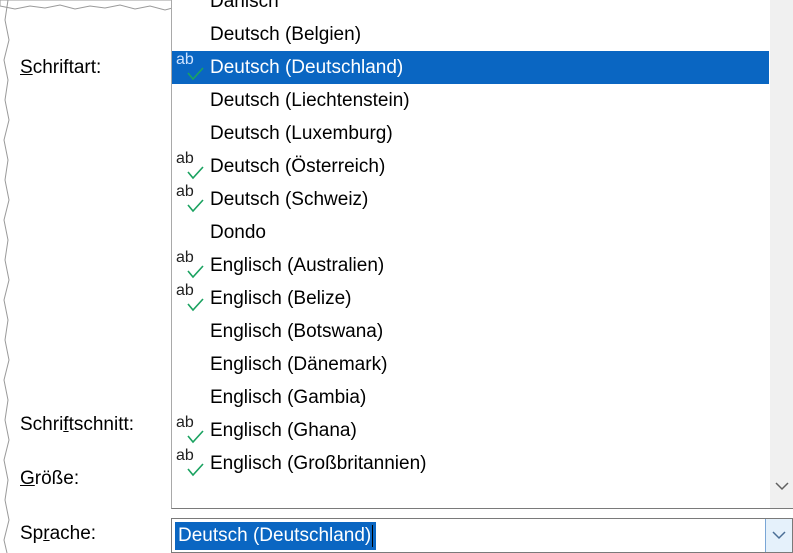  What do you see at coordinates (470, 232) in the screenshot?
I see `language-option: Dondo` at bounding box center [470, 232].